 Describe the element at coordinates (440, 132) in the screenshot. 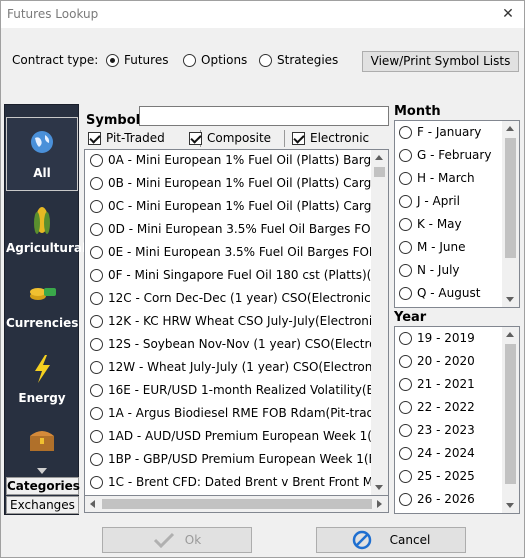

I see `month-item: F - January` at that location.